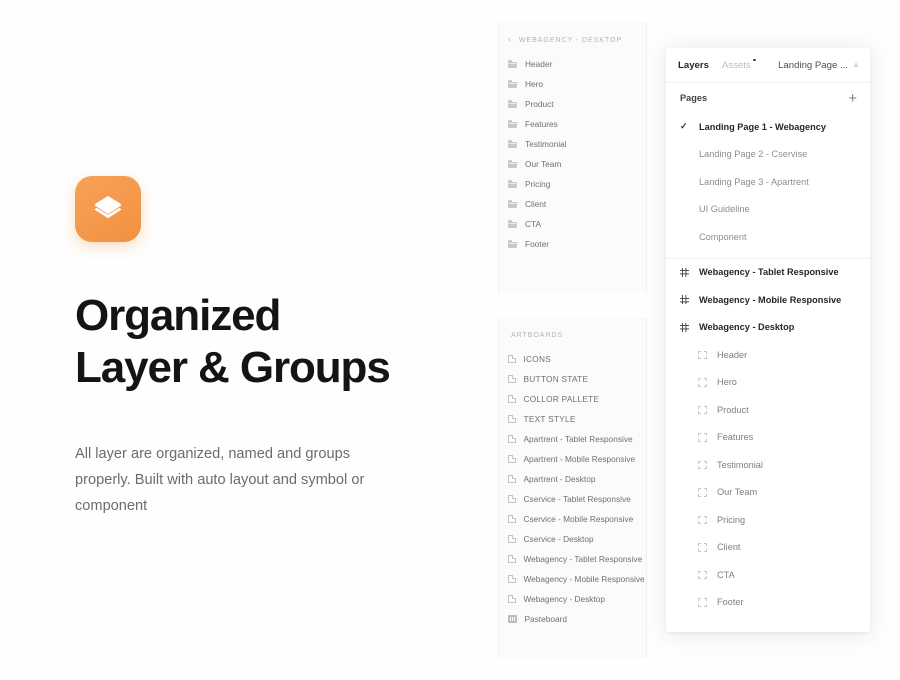 The image size is (900, 680). I want to click on page-row: Landing Page 3 - Apartrent, so click(768, 182).